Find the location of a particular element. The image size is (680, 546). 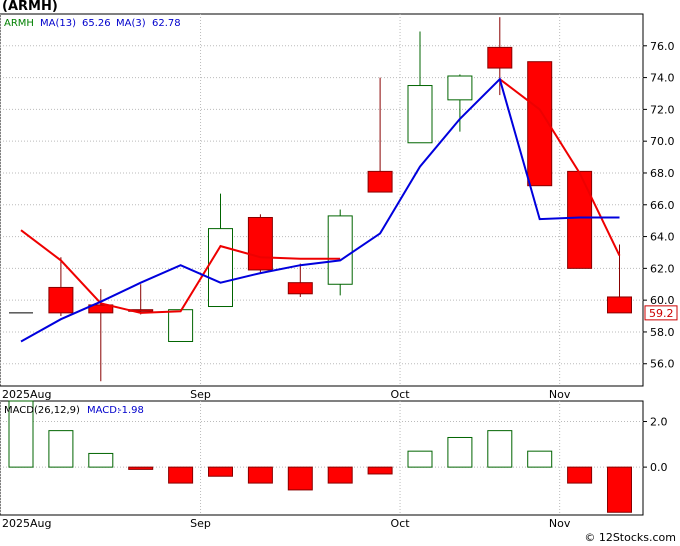

macd-x-label: Sep is located at coordinates (200, 523).